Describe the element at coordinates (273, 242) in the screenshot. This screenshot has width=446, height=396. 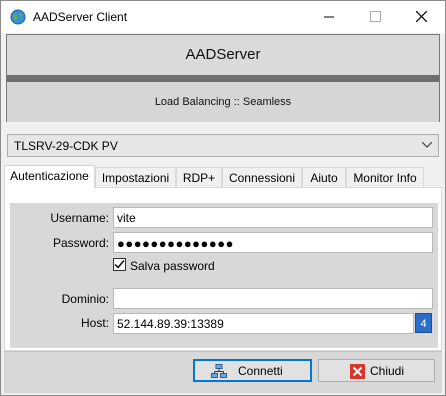
I see `password-field: ●●●●●●●●●●●●●●` at that location.